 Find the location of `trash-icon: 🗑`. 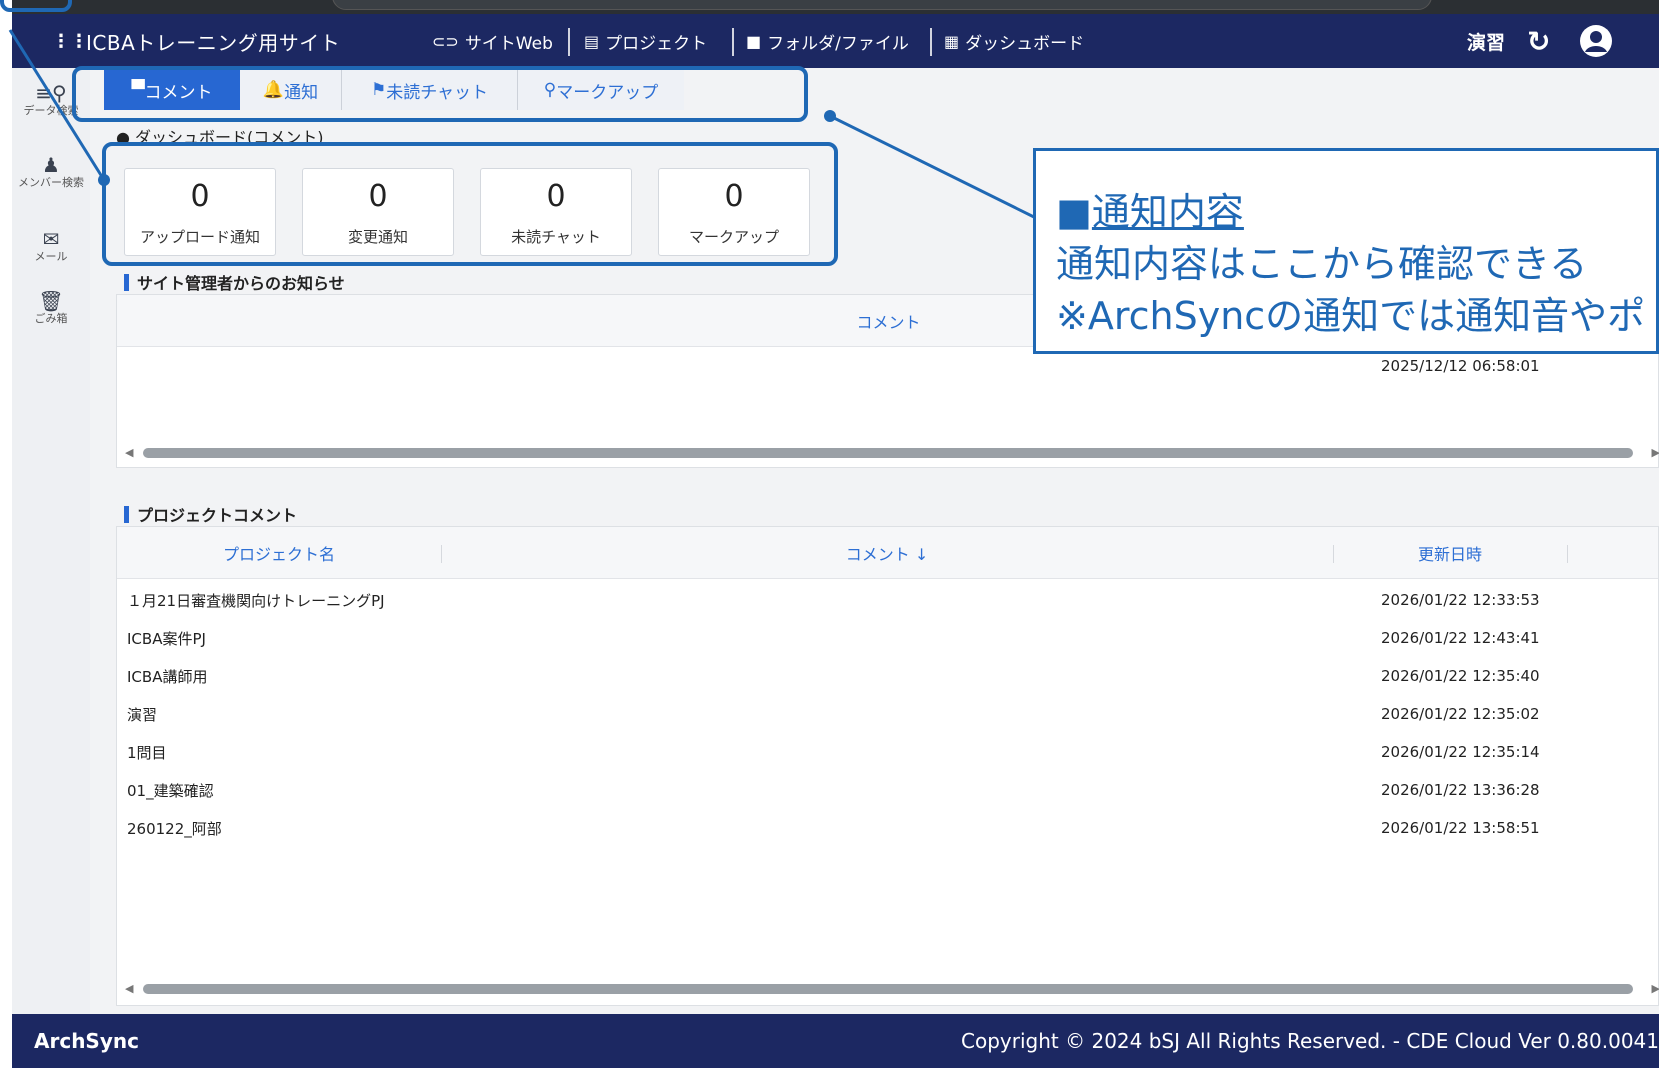

trash-icon: 🗑 is located at coordinates (51, 301).